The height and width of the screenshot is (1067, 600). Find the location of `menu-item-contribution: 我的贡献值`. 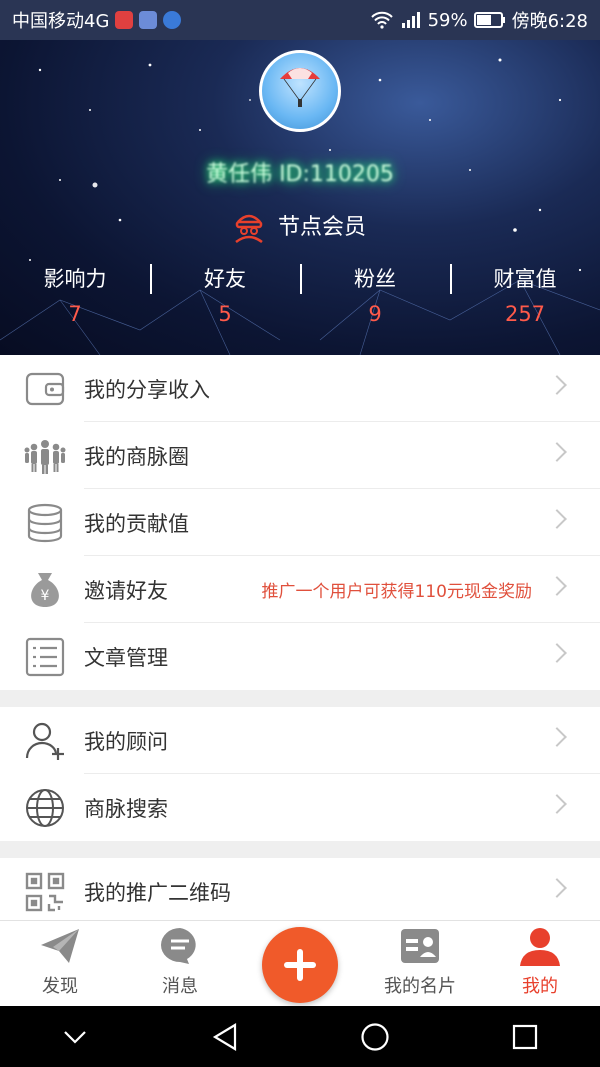

menu-item-contribution: 我的贡献值 is located at coordinates (300, 522).